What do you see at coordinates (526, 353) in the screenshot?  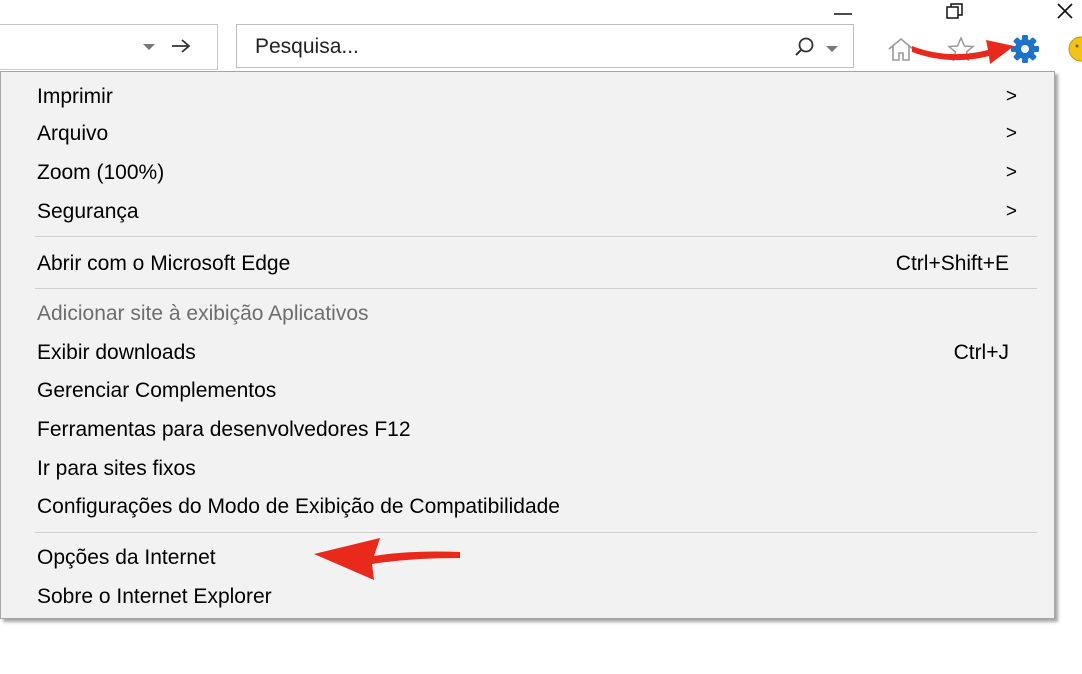 I see `menu-item-view-downloads: Exibir downloads Ctrl+J` at bounding box center [526, 353].